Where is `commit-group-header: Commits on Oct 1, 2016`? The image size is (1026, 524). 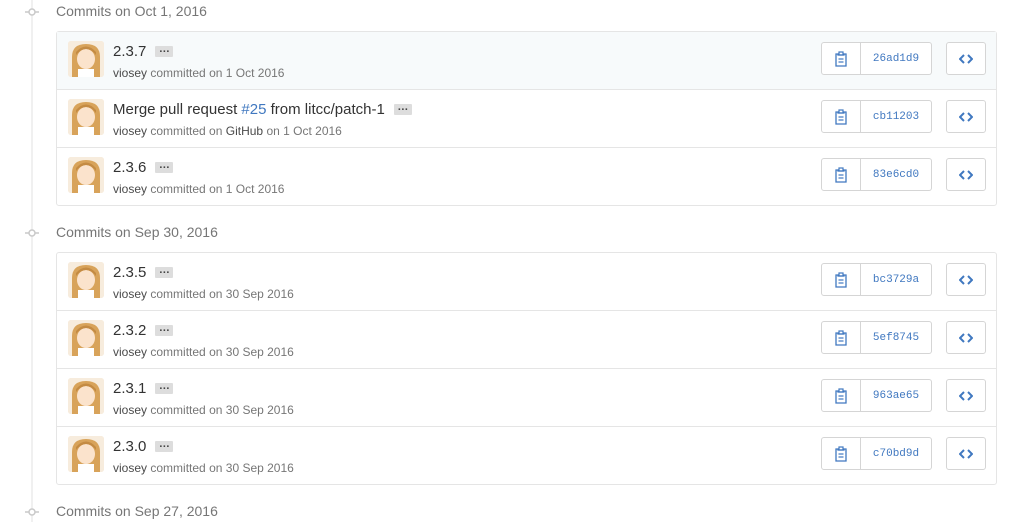 commit-group-header: Commits on Oct 1, 2016 is located at coordinates (513, 12).